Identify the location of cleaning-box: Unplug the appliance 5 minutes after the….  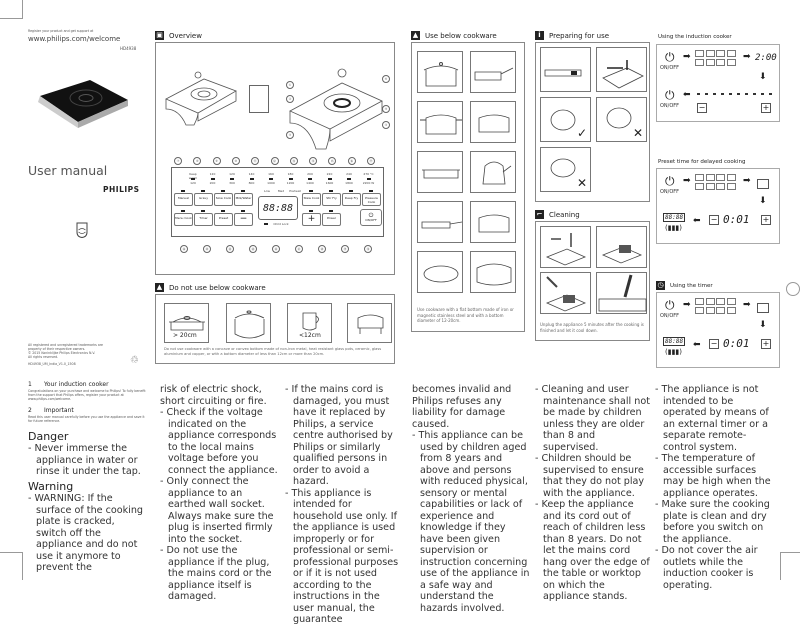
(592, 281).